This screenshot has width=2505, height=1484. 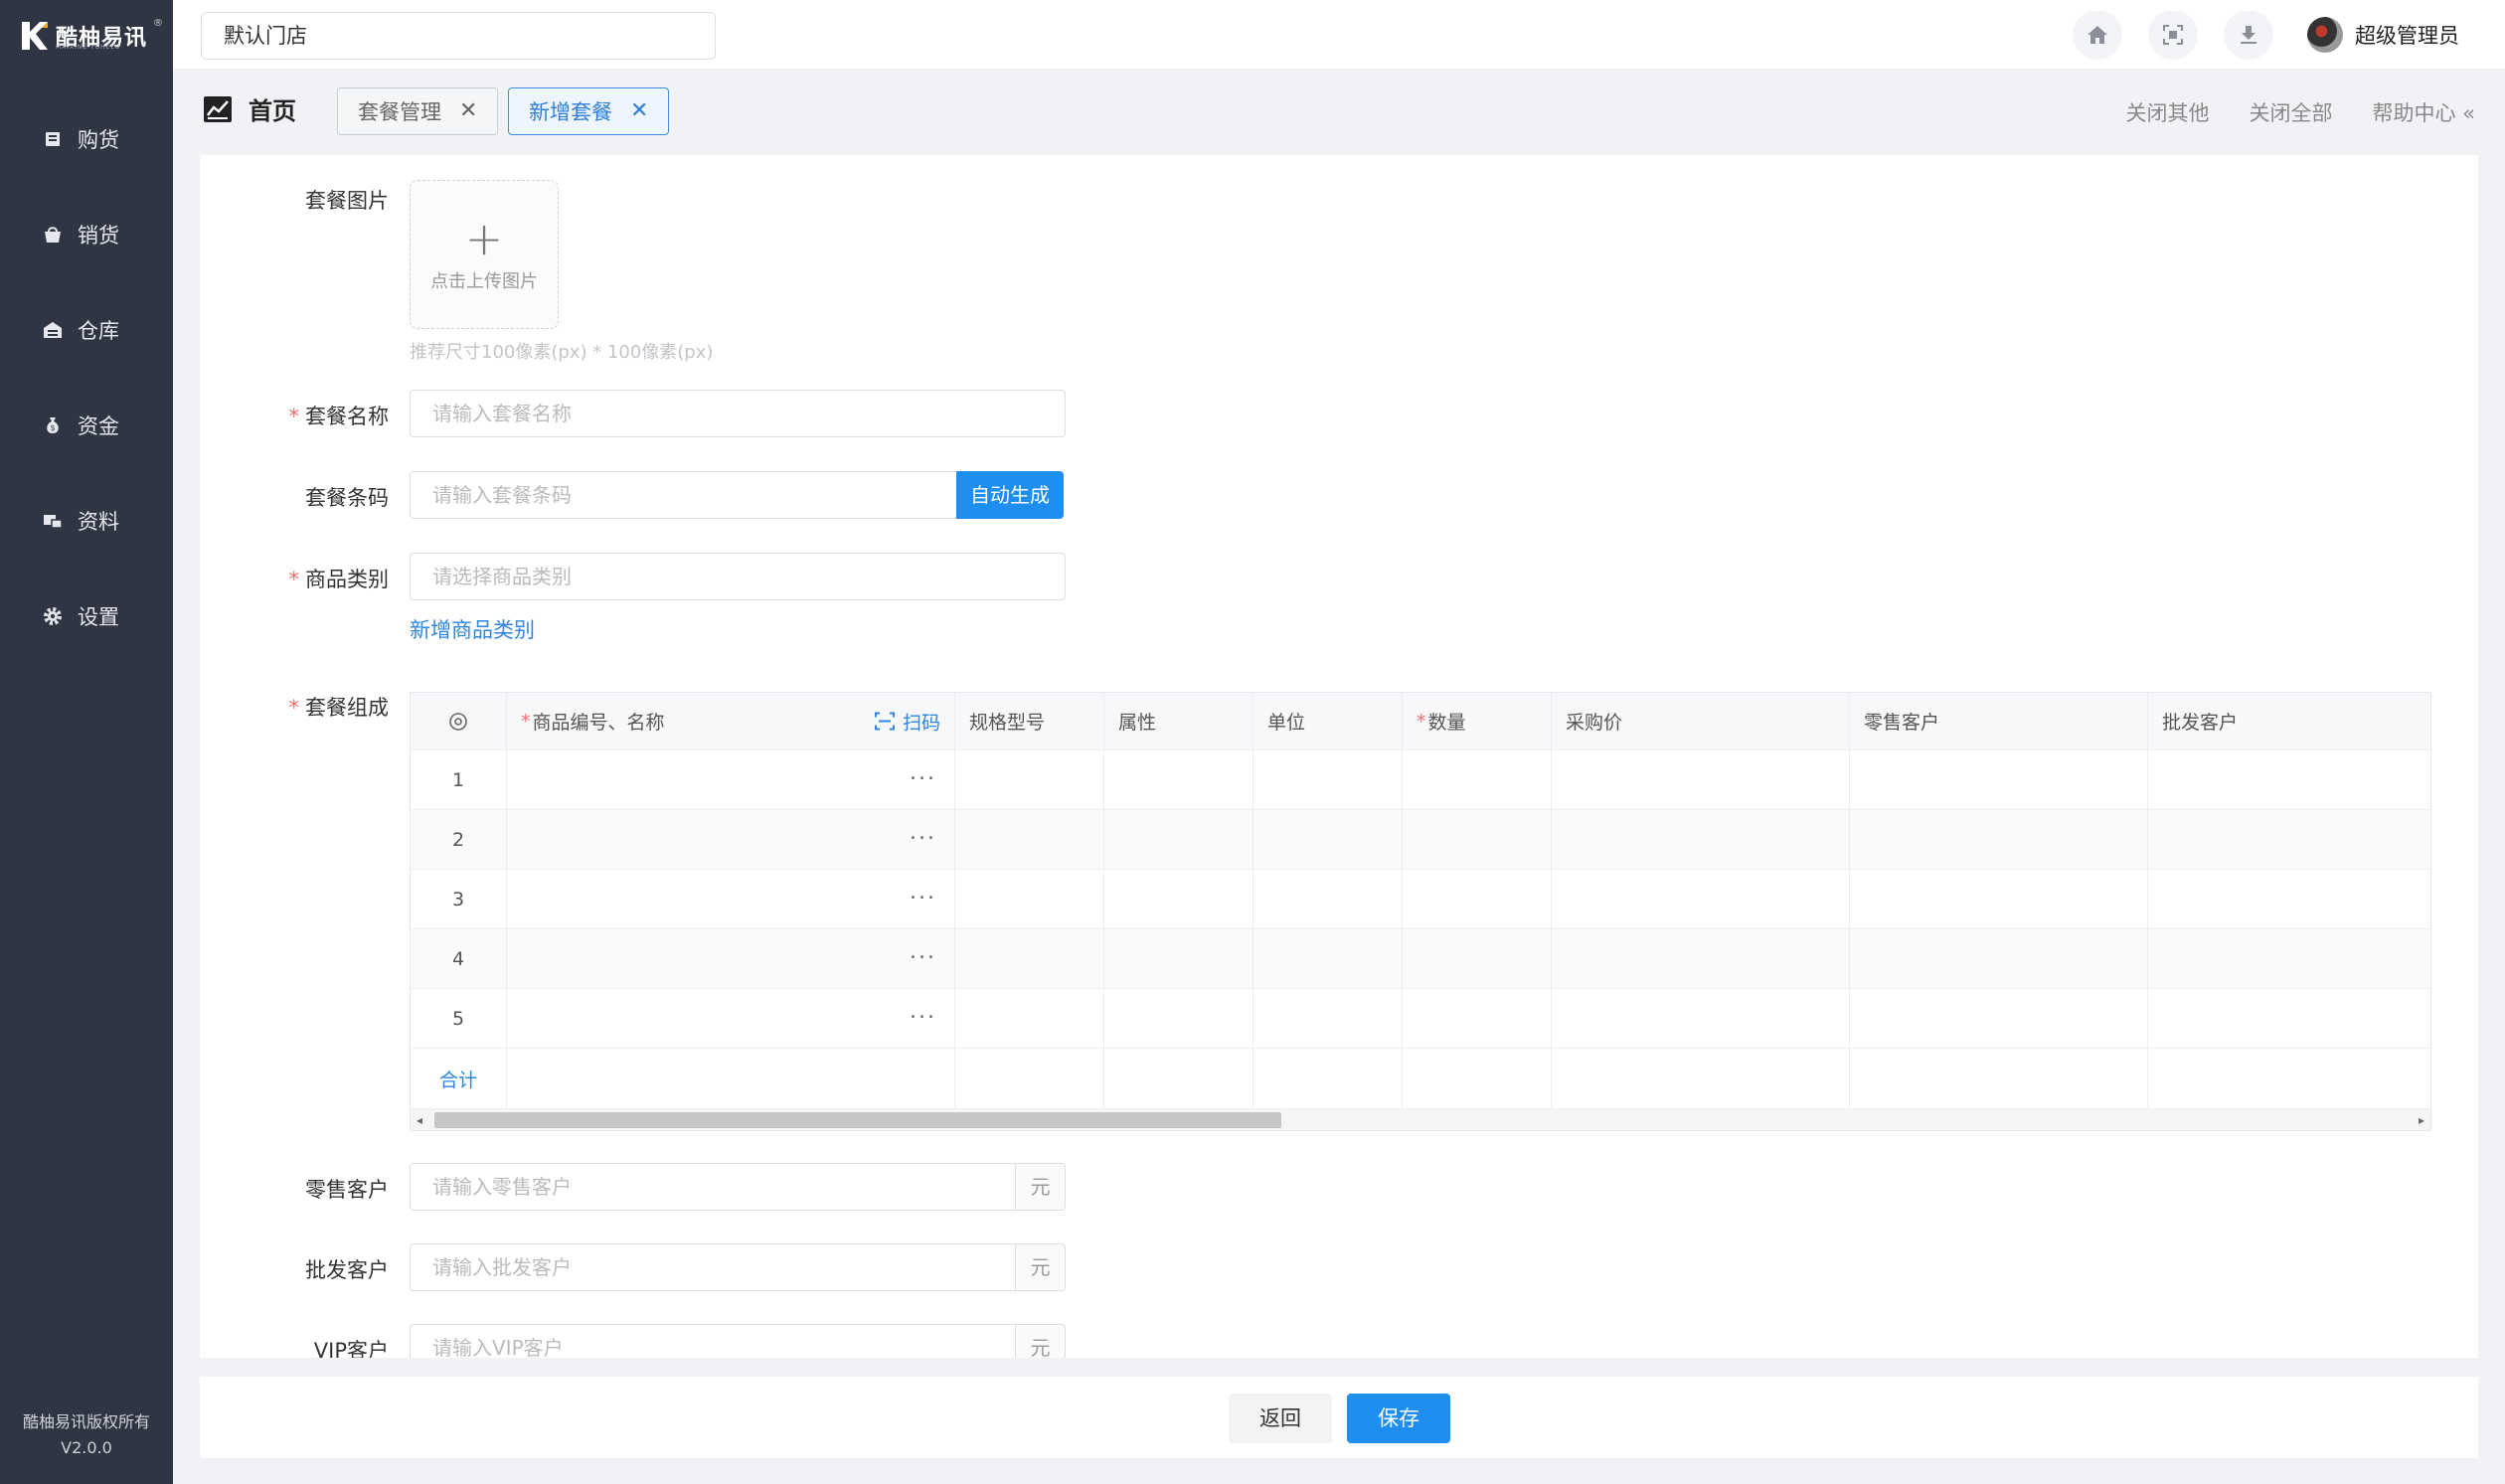 I want to click on add-category-link: 新增商品类别, so click(x=472, y=629).